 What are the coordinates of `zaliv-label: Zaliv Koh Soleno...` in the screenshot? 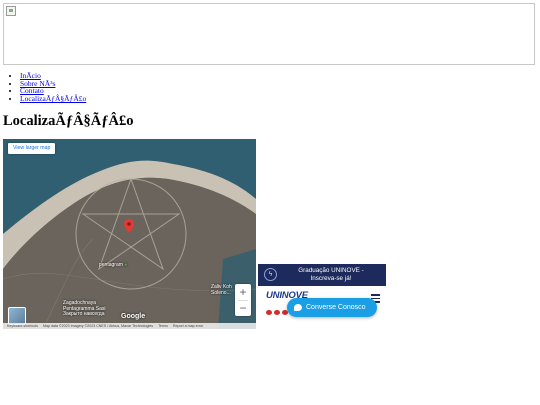 It's located at (221, 290).